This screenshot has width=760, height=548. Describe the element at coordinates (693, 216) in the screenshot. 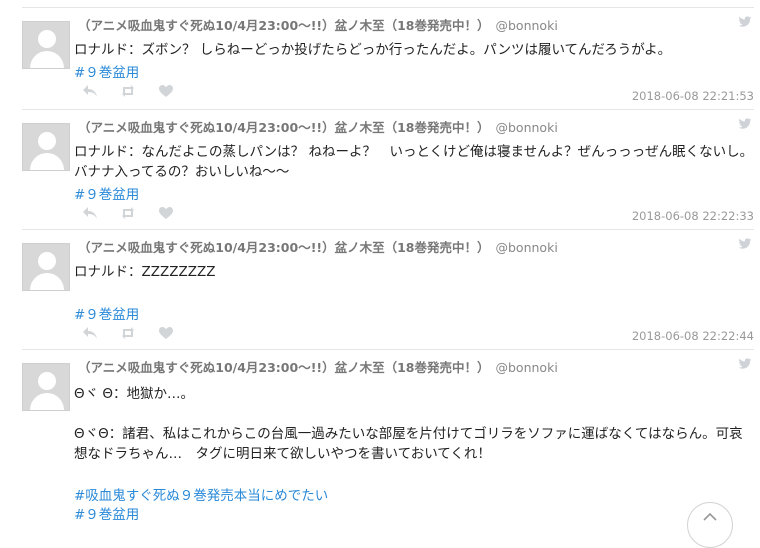

I see `tweet-timestamp: 2018-06-08 22:22:33` at that location.